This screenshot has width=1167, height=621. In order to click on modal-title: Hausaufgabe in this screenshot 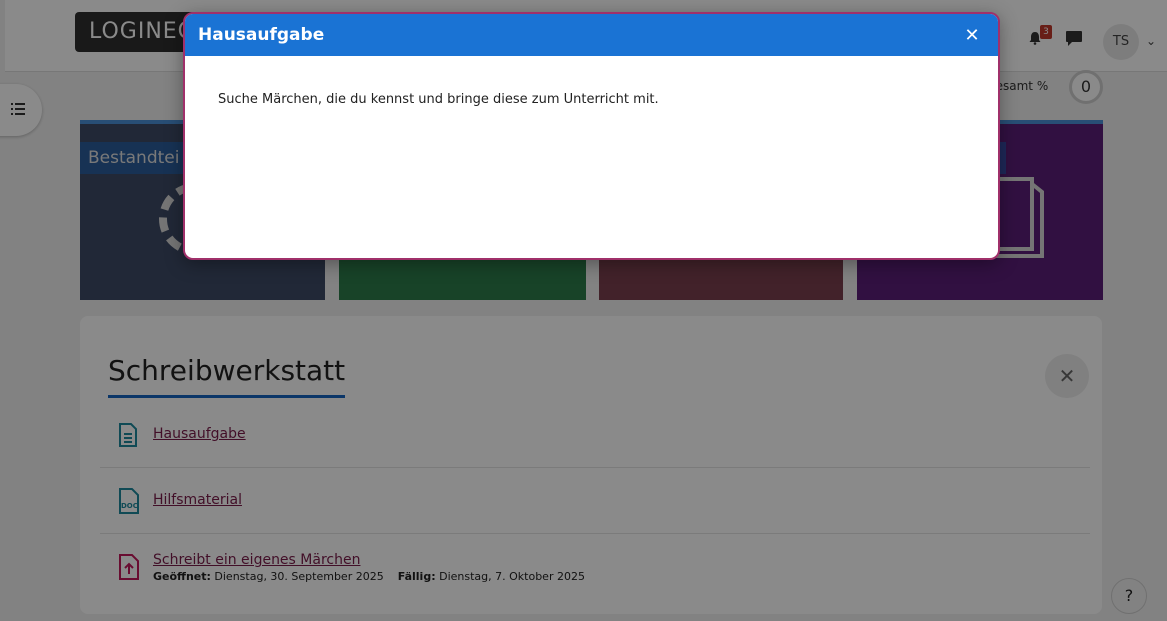, I will do `click(261, 35)`.